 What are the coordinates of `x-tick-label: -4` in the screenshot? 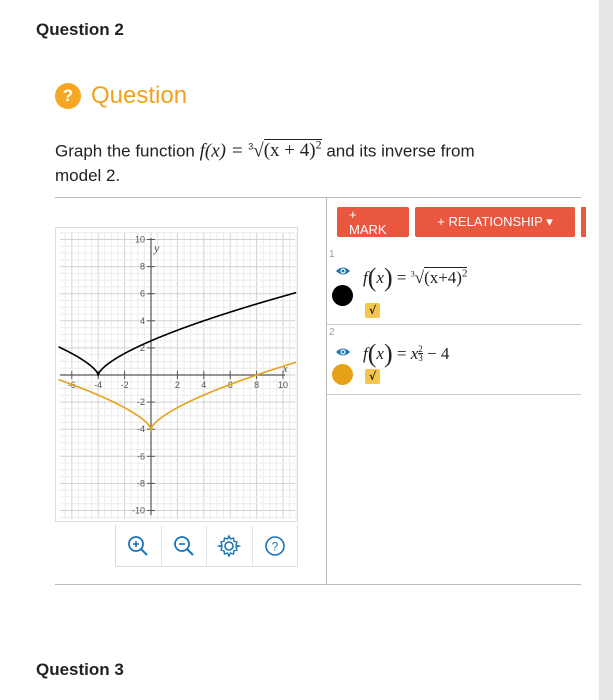 It's located at (98, 385).